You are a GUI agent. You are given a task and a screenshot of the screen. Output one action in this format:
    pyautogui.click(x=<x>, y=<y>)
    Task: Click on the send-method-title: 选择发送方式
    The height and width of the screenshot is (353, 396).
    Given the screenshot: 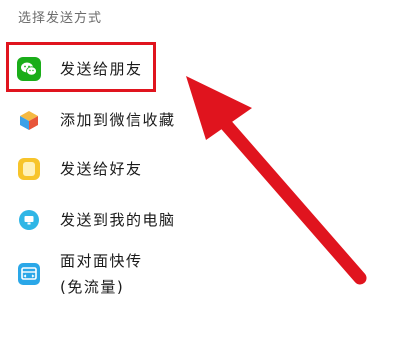 What is the action you would take?
    pyautogui.click(x=60, y=18)
    